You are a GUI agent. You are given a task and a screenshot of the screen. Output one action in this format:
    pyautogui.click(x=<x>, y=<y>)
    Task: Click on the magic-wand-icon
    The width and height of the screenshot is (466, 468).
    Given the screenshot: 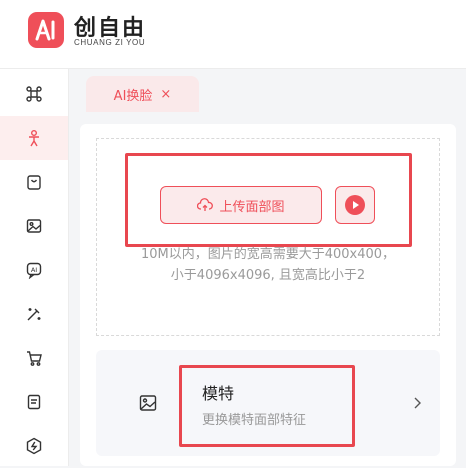 What is the action you would take?
    pyautogui.click(x=34, y=314)
    